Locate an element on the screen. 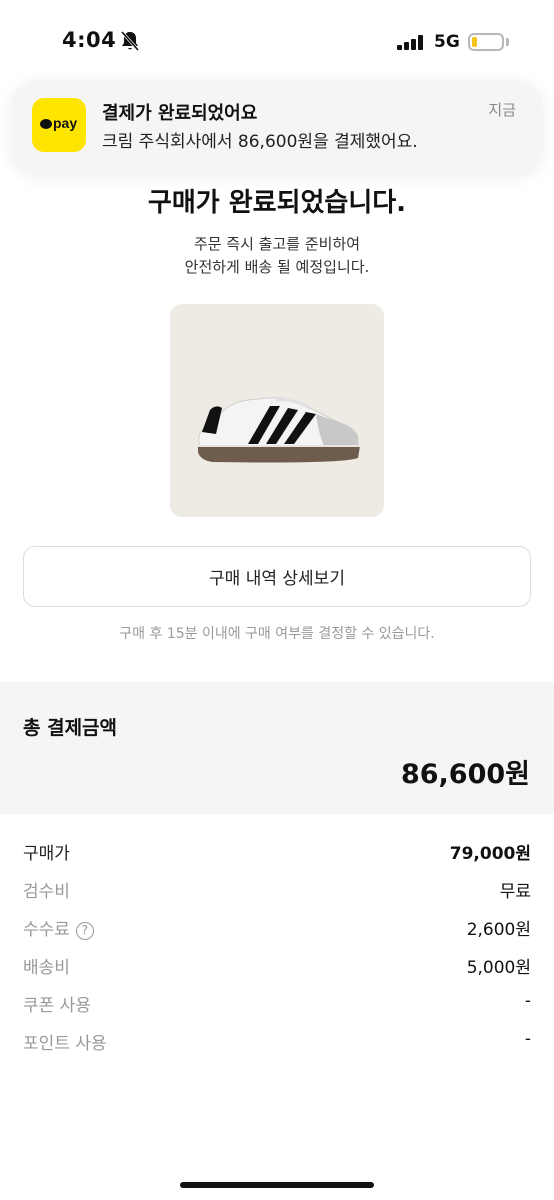  battery-icon is located at coordinates (486, 42).